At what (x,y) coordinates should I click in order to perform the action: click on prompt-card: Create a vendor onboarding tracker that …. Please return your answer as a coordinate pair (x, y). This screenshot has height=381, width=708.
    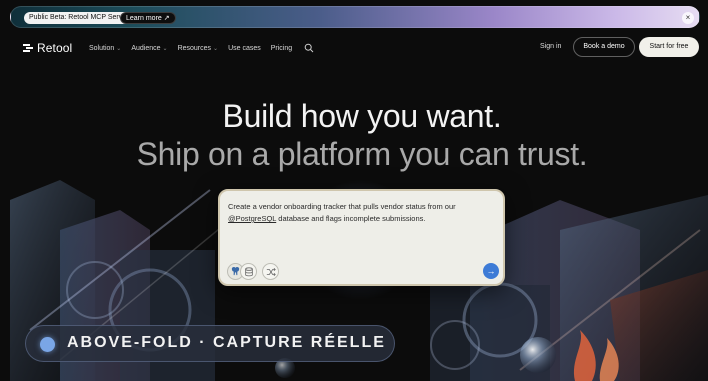
    Looking at the image, I should click on (361, 237).